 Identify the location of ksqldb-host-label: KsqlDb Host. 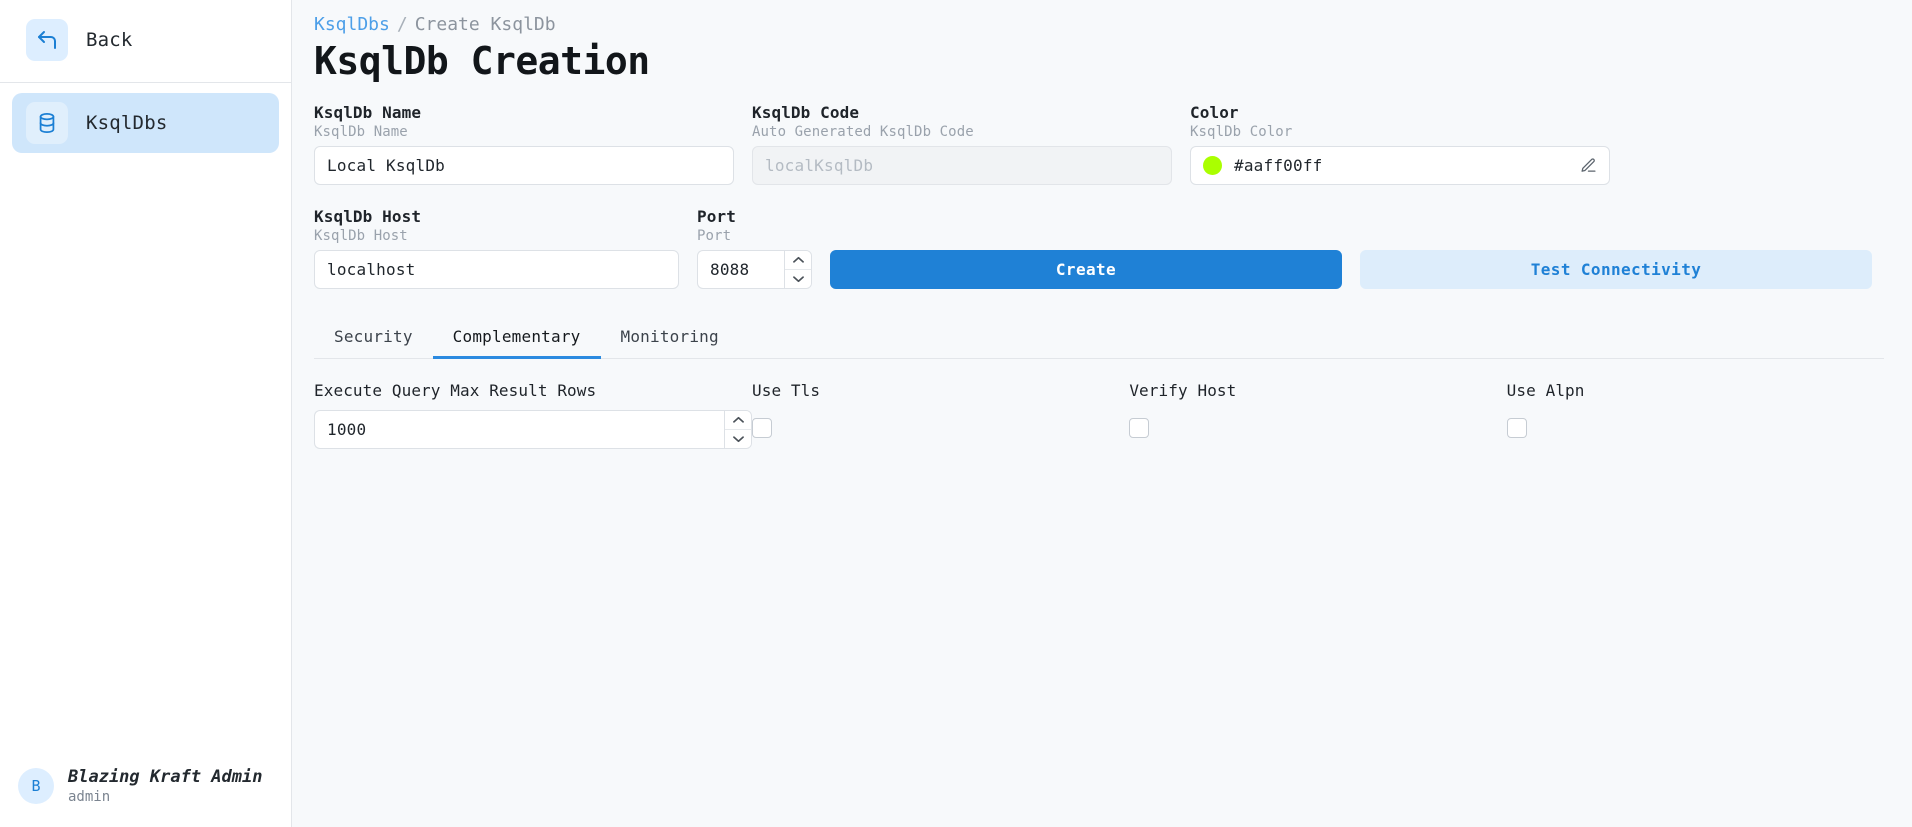
(368, 216).